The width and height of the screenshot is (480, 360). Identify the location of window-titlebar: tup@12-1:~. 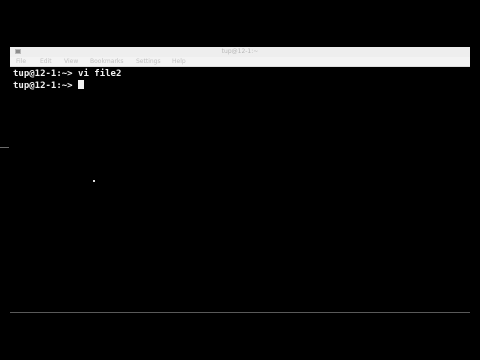
(240, 52).